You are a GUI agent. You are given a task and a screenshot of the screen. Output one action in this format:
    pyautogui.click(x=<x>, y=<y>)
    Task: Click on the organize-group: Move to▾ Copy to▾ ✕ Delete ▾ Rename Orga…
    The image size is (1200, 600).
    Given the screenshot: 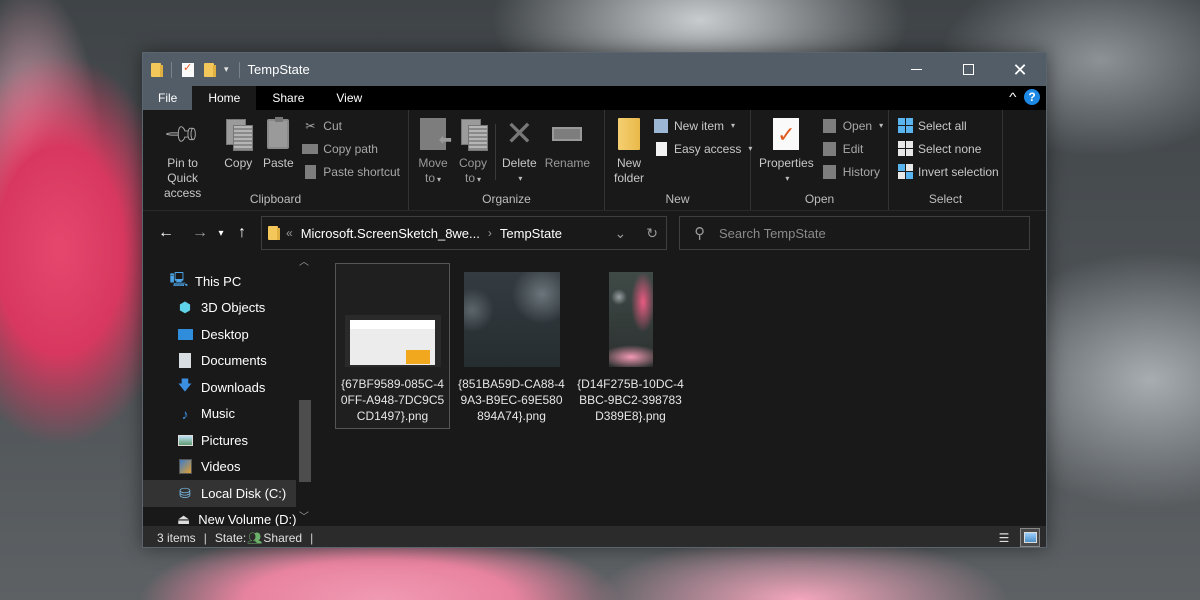 What is the action you would take?
    pyautogui.click(x=507, y=160)
    